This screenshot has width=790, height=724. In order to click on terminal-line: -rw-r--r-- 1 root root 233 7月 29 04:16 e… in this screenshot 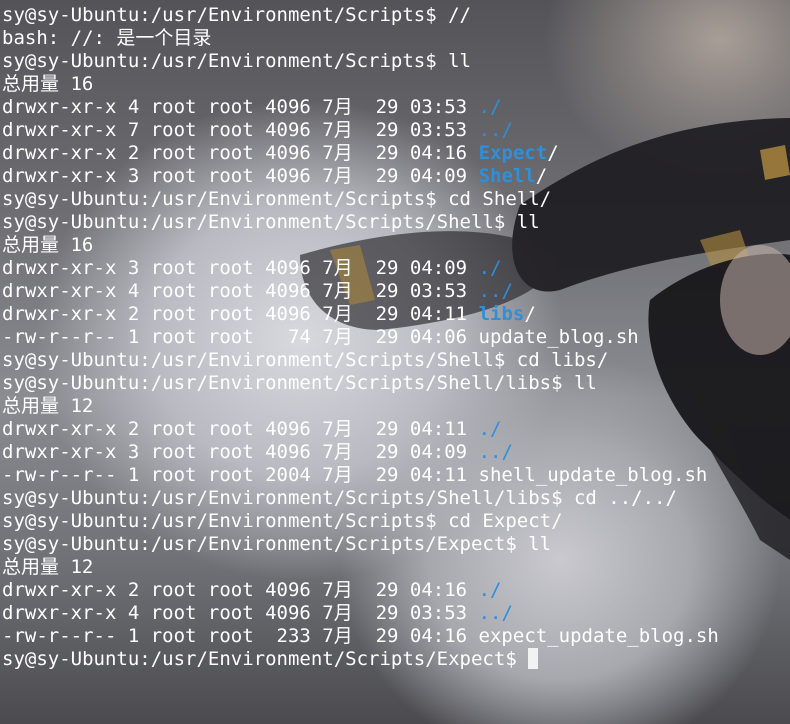, I will do `click(360, 636)`.